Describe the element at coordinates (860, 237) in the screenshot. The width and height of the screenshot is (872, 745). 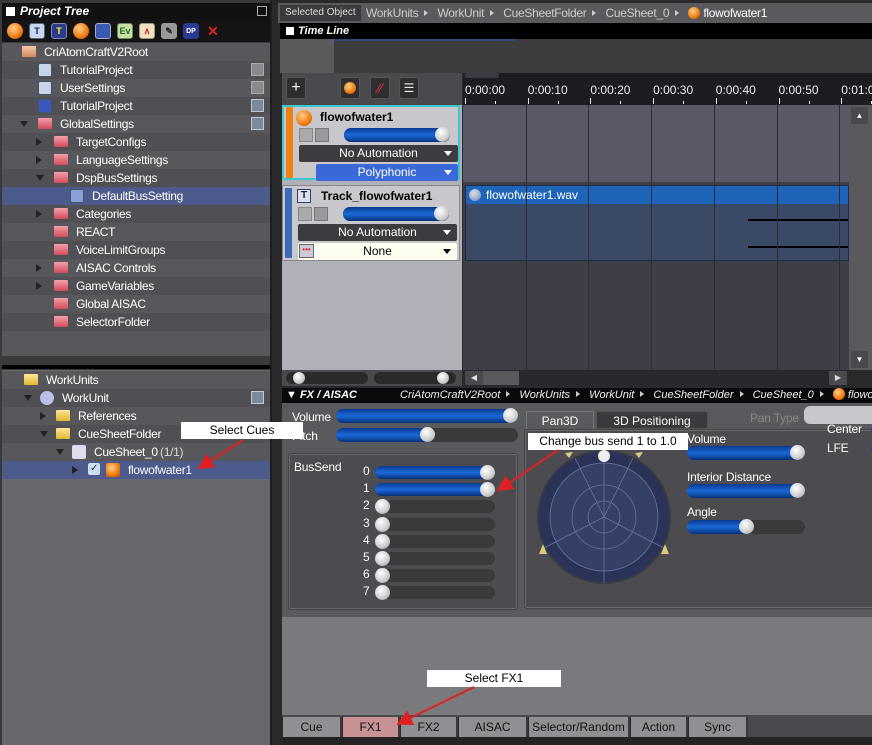
I see `vertical-scrollbar: ▲ ▼` at that location.